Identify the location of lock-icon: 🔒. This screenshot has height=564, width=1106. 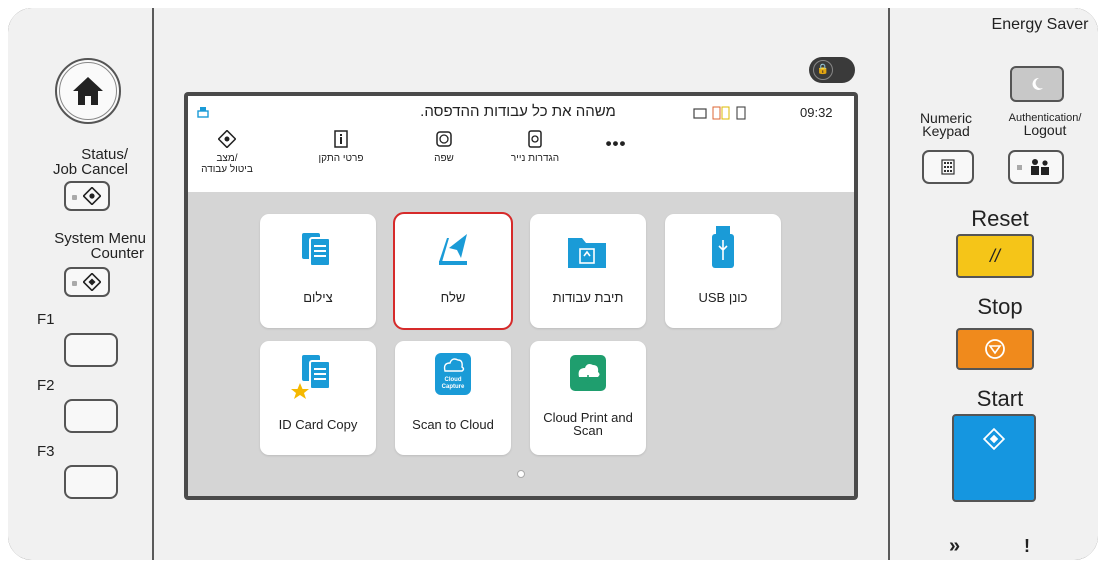
(823, 70).